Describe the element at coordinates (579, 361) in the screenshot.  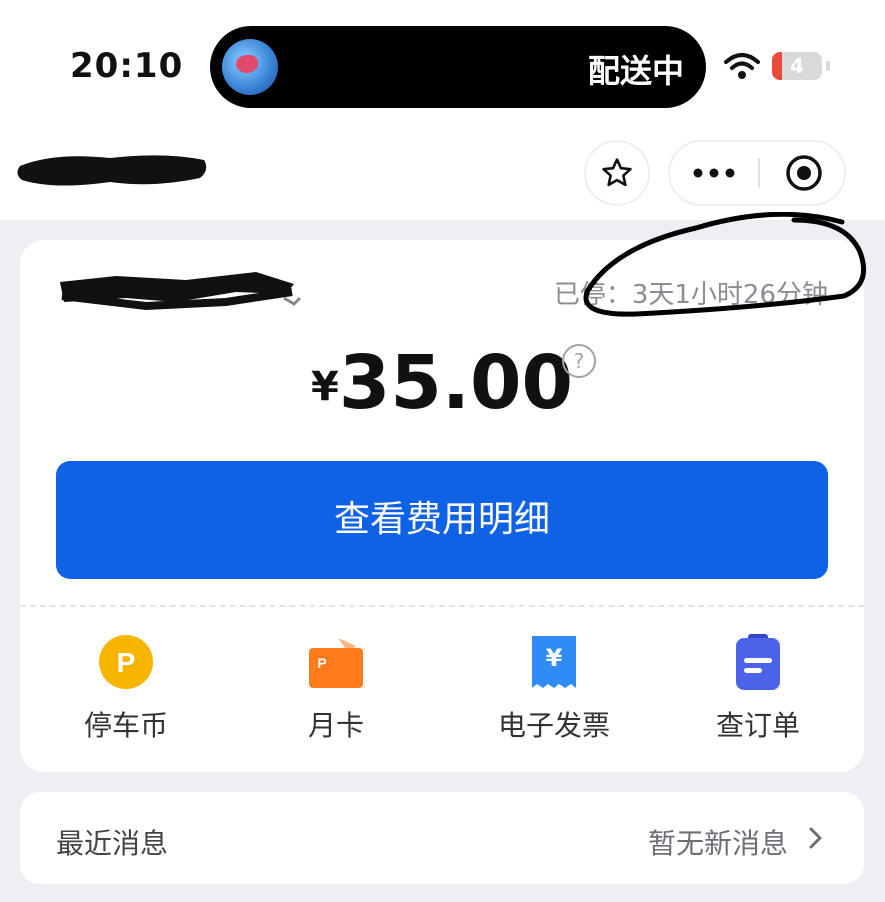
I see `help-icon: ?` at that location.